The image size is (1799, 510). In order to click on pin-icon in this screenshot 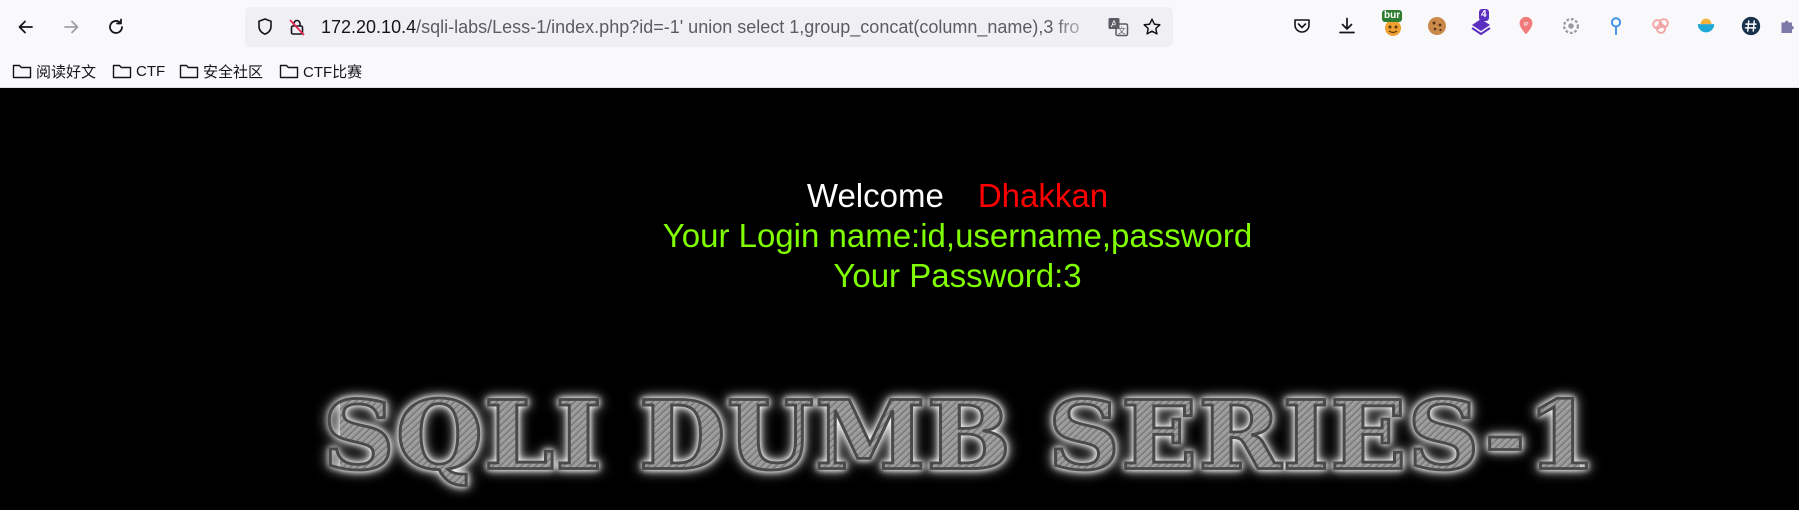, I will do `click(1616, 26)`.